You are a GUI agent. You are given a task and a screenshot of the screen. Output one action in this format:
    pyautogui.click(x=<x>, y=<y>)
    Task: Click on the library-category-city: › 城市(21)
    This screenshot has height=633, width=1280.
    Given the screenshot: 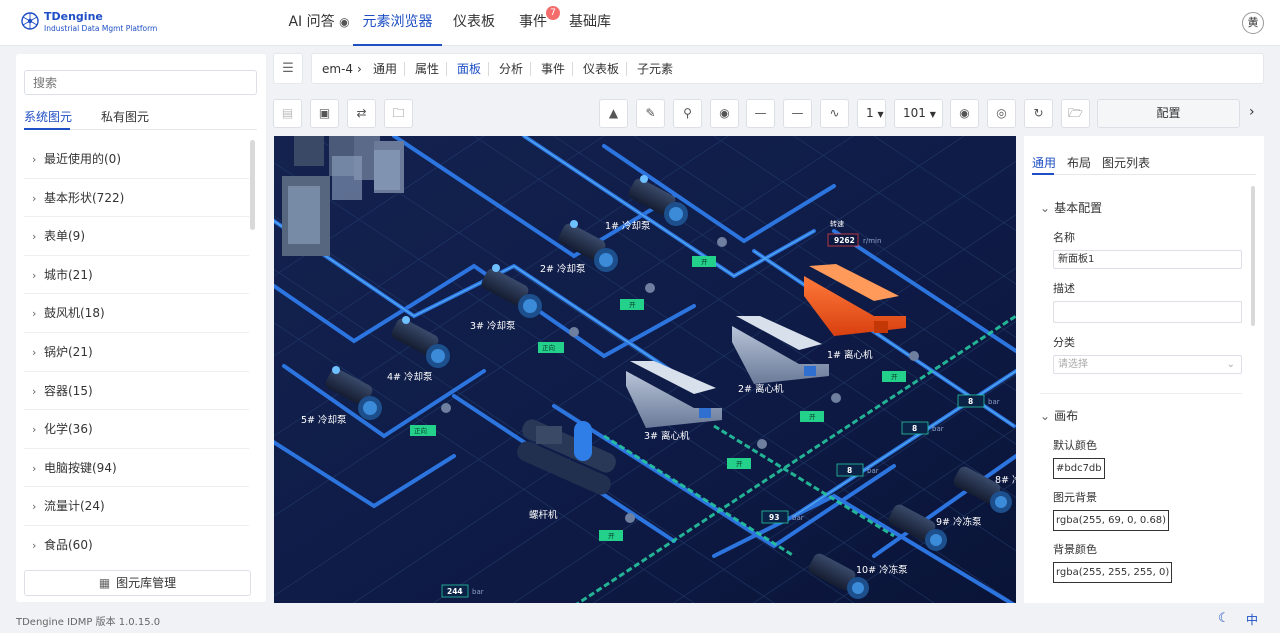 What is the action you would take?
    pyautogui.click(x=136, y=275)
    